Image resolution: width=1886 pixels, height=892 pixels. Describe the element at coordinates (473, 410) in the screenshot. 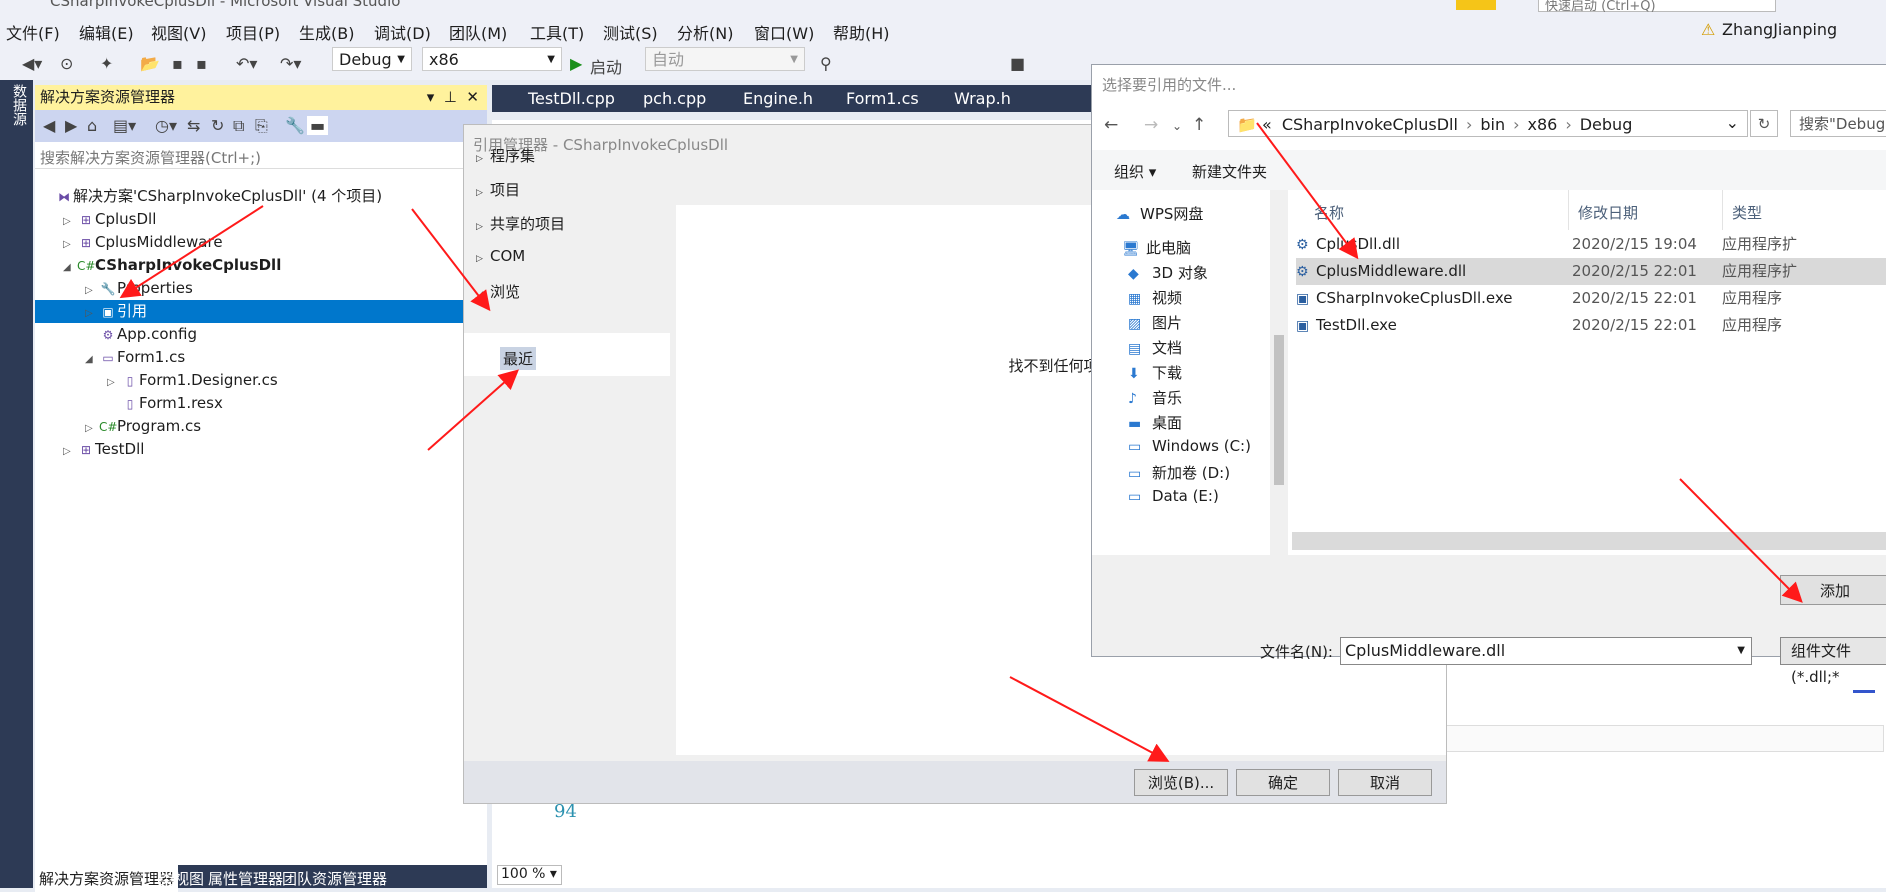

I see `arrow-to-recent` at that location.